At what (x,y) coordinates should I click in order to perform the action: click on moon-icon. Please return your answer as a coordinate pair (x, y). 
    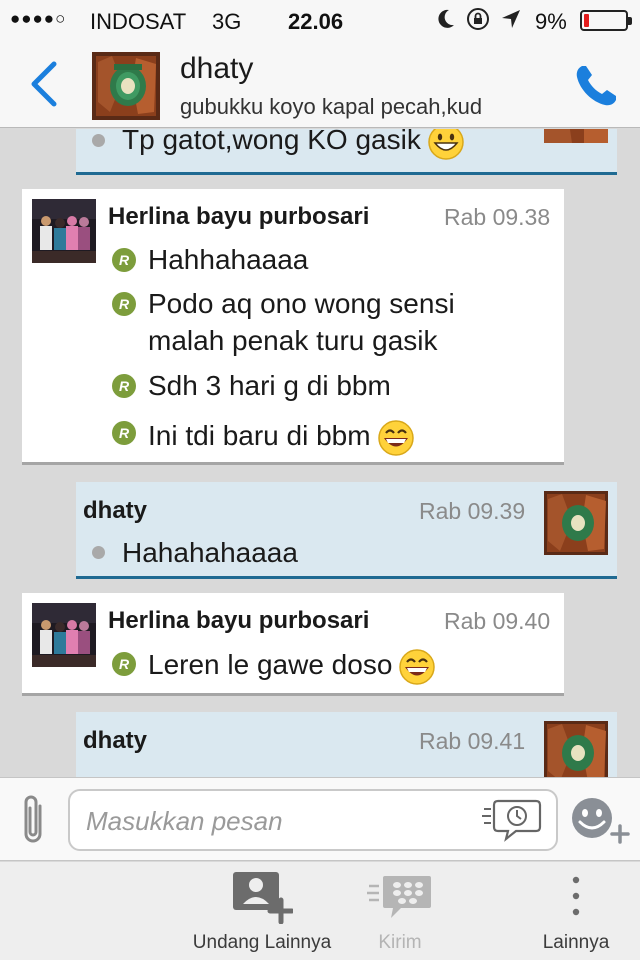
    Looking at the image, I should click on (446, 18).